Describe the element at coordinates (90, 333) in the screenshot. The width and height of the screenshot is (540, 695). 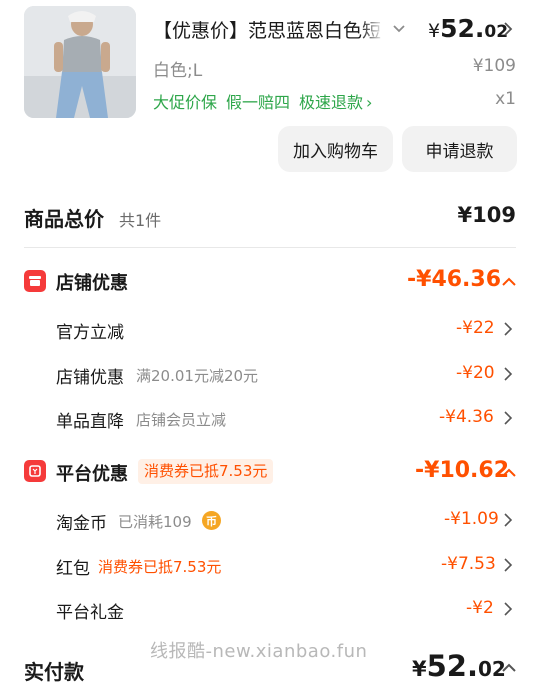
I see `store-item-label: 官方立减` at that location.